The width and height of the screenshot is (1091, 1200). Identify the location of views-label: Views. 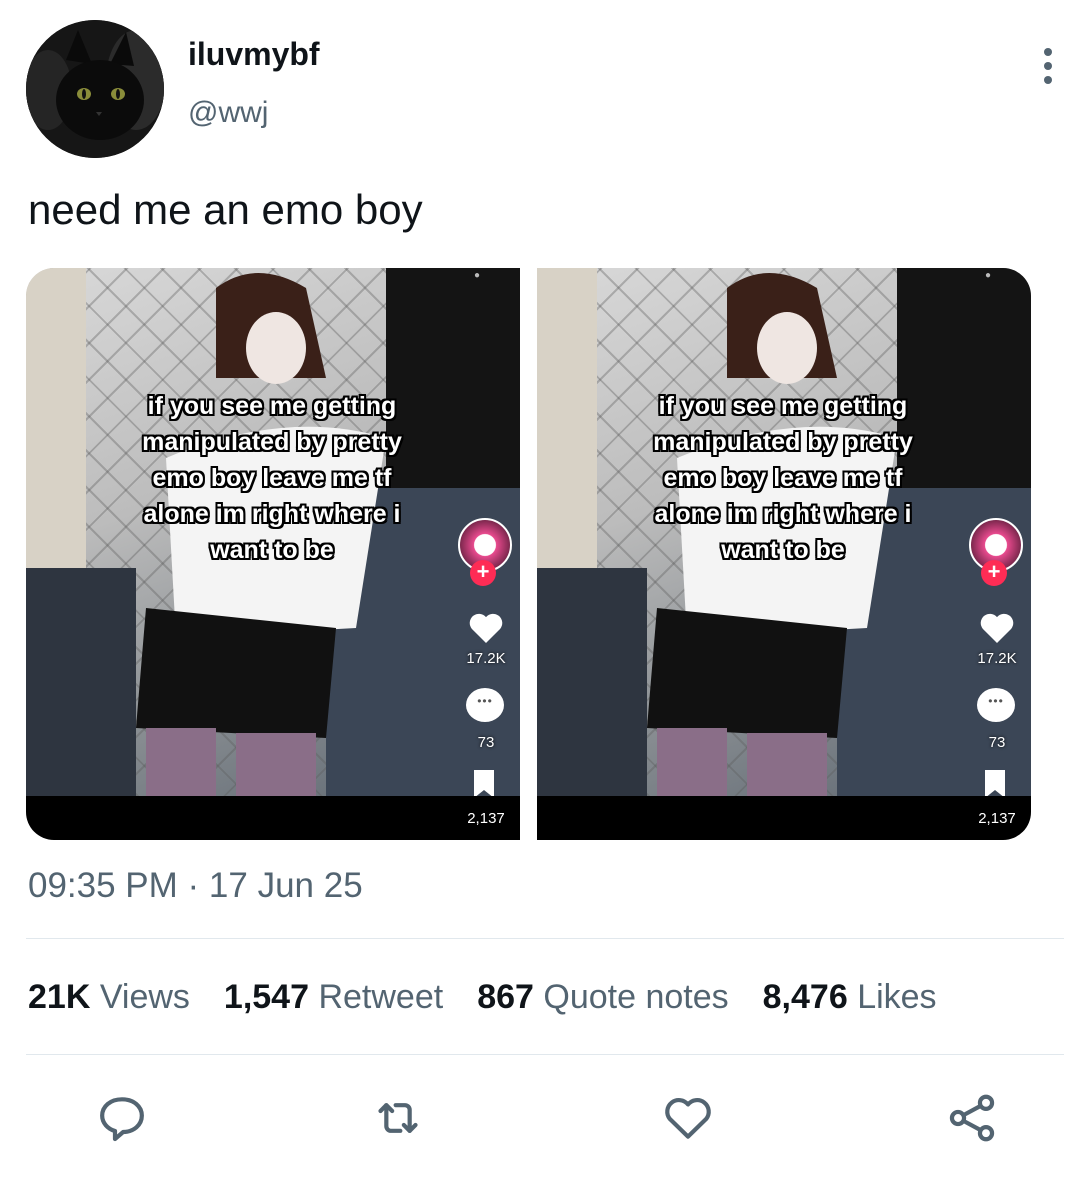
(144, 997).